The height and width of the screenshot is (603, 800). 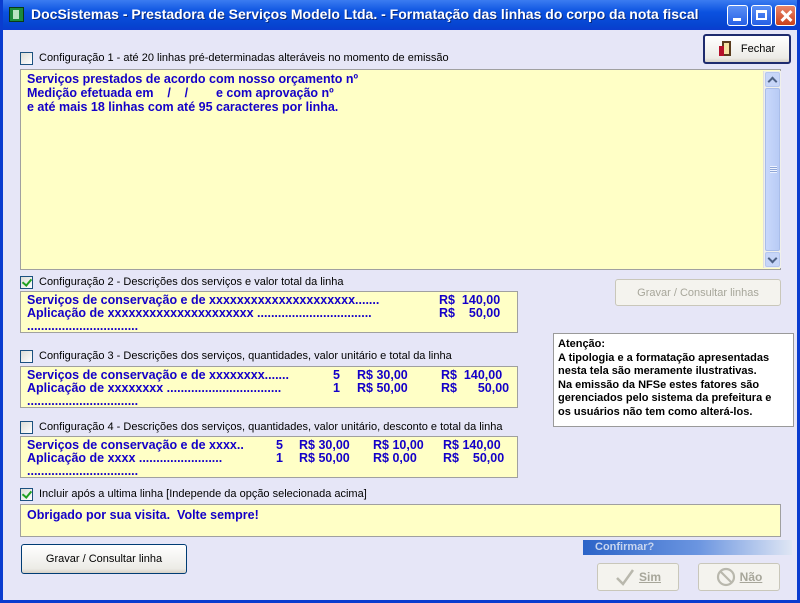 I want to click on config1-checkbox, so click(x=26, y=58).